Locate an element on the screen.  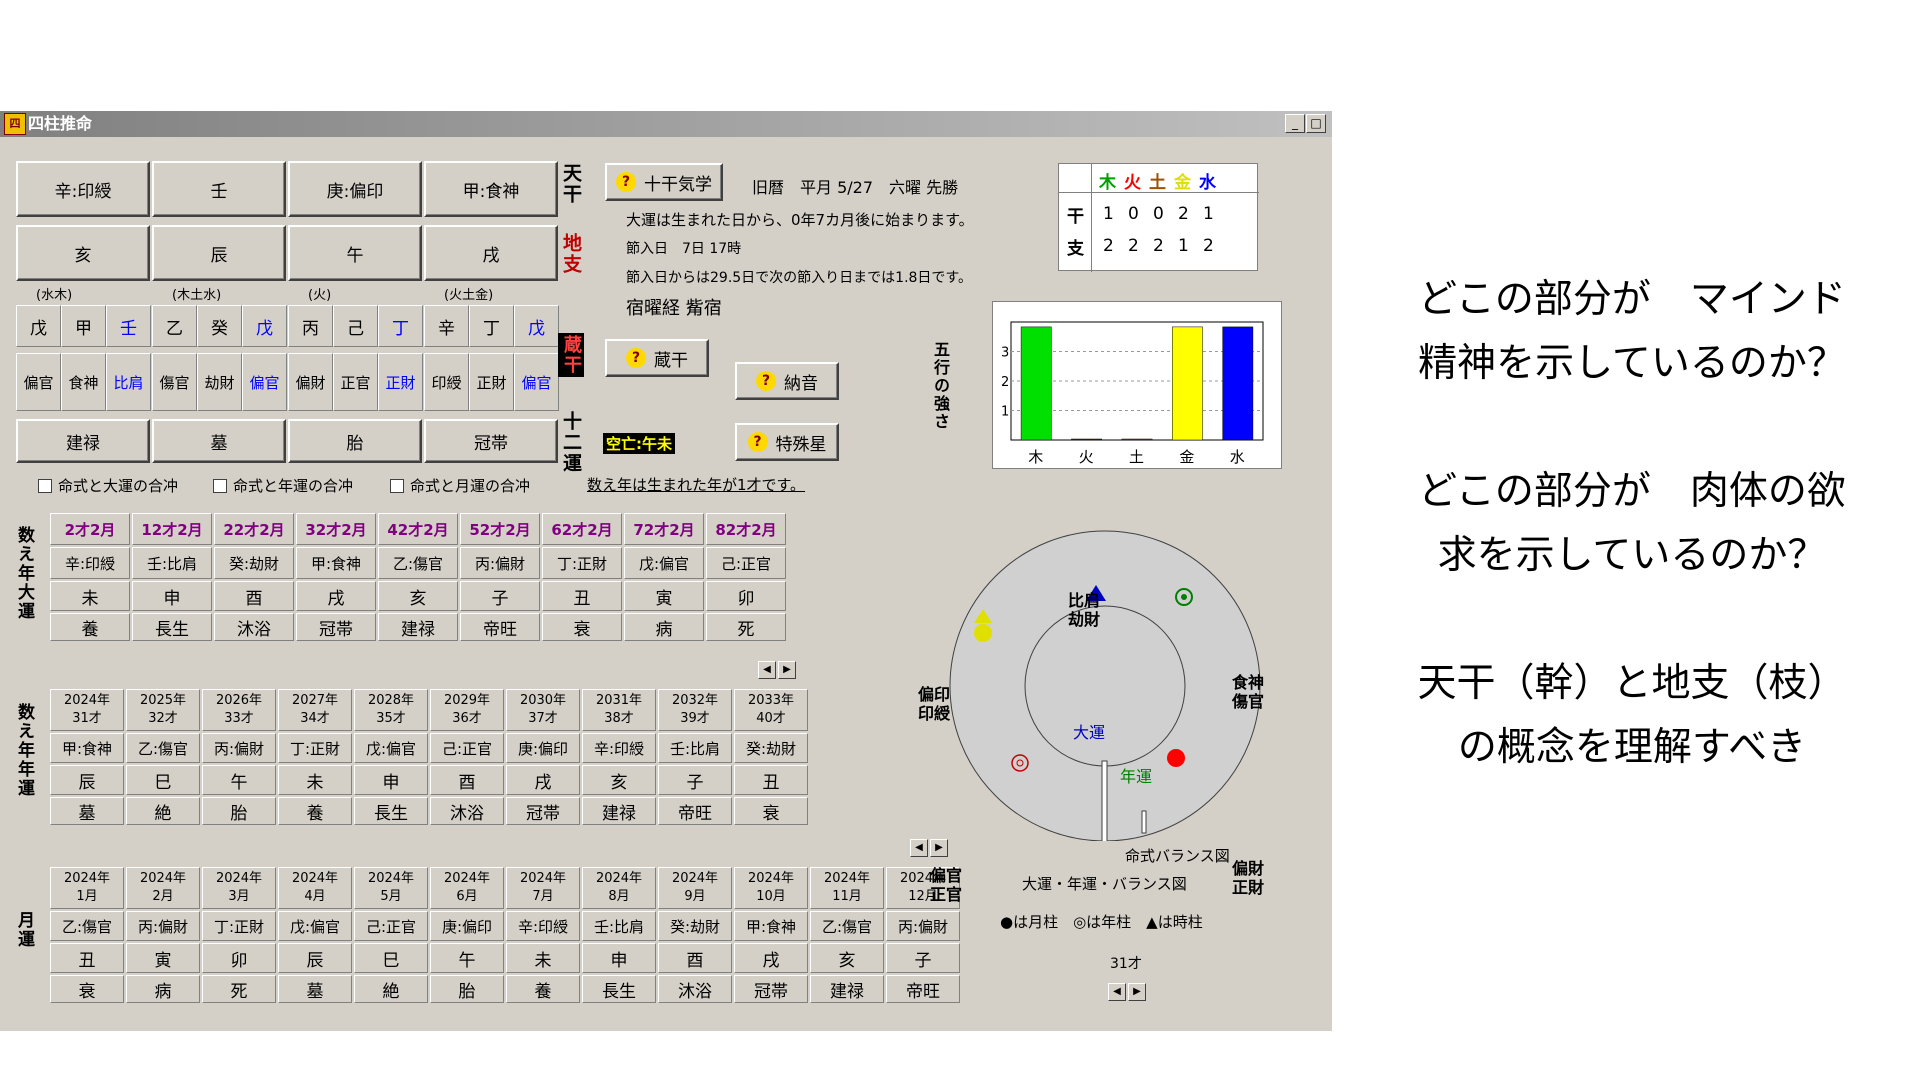
stem-button: 壬 is located at coordinates (219, 189).